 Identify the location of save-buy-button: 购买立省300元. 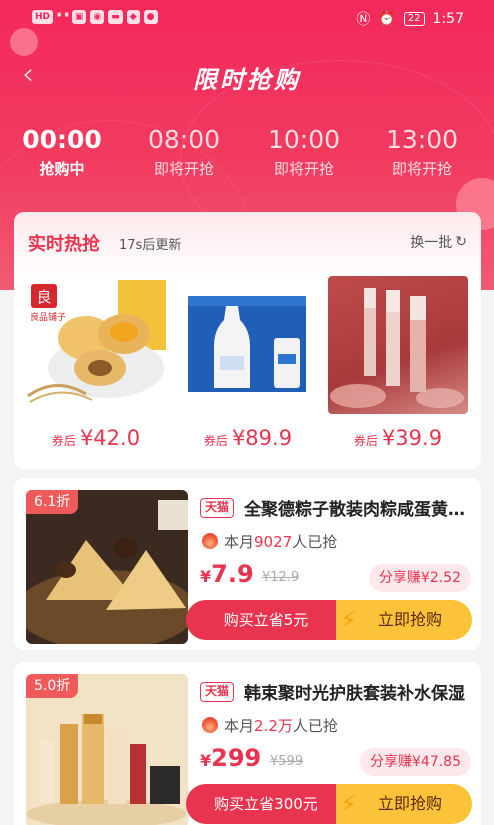
(266, 804).